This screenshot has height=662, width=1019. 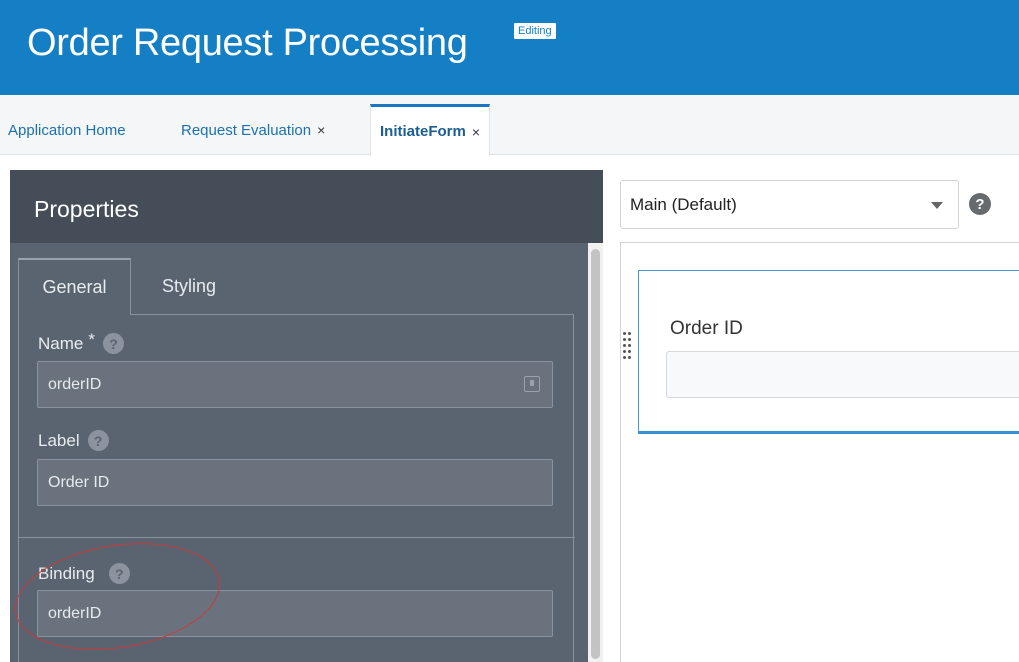 I want to click on editing-badge: Editing, so click(x=535, y=31).